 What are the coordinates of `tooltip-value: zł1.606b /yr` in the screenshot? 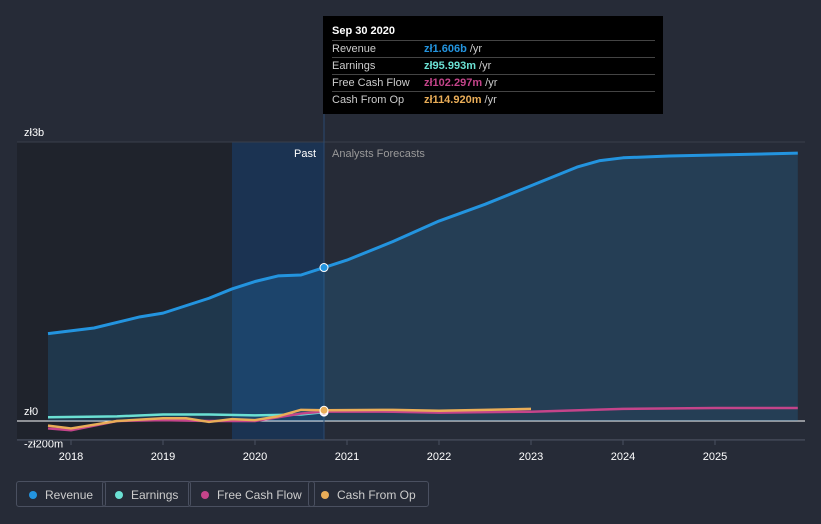 It's located at (453, 49).